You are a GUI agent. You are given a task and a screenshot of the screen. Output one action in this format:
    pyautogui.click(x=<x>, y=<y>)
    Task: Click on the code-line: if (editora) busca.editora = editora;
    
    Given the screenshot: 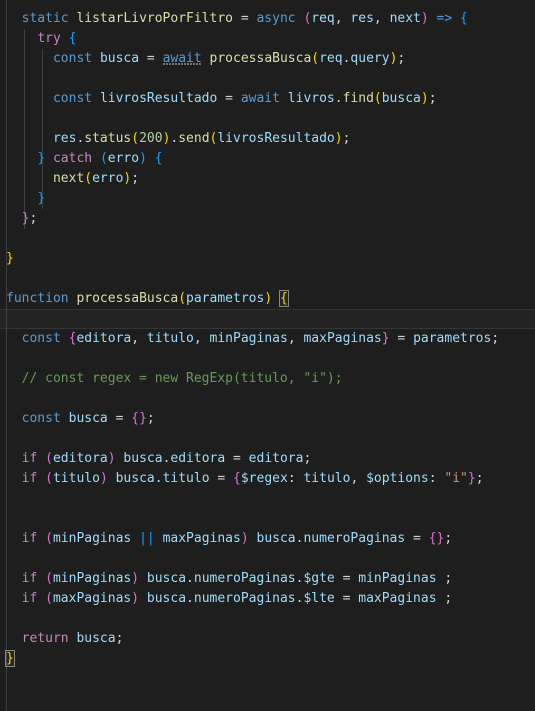 What is the action you would take?
    pyautogui.click(x=267, y=459)
    